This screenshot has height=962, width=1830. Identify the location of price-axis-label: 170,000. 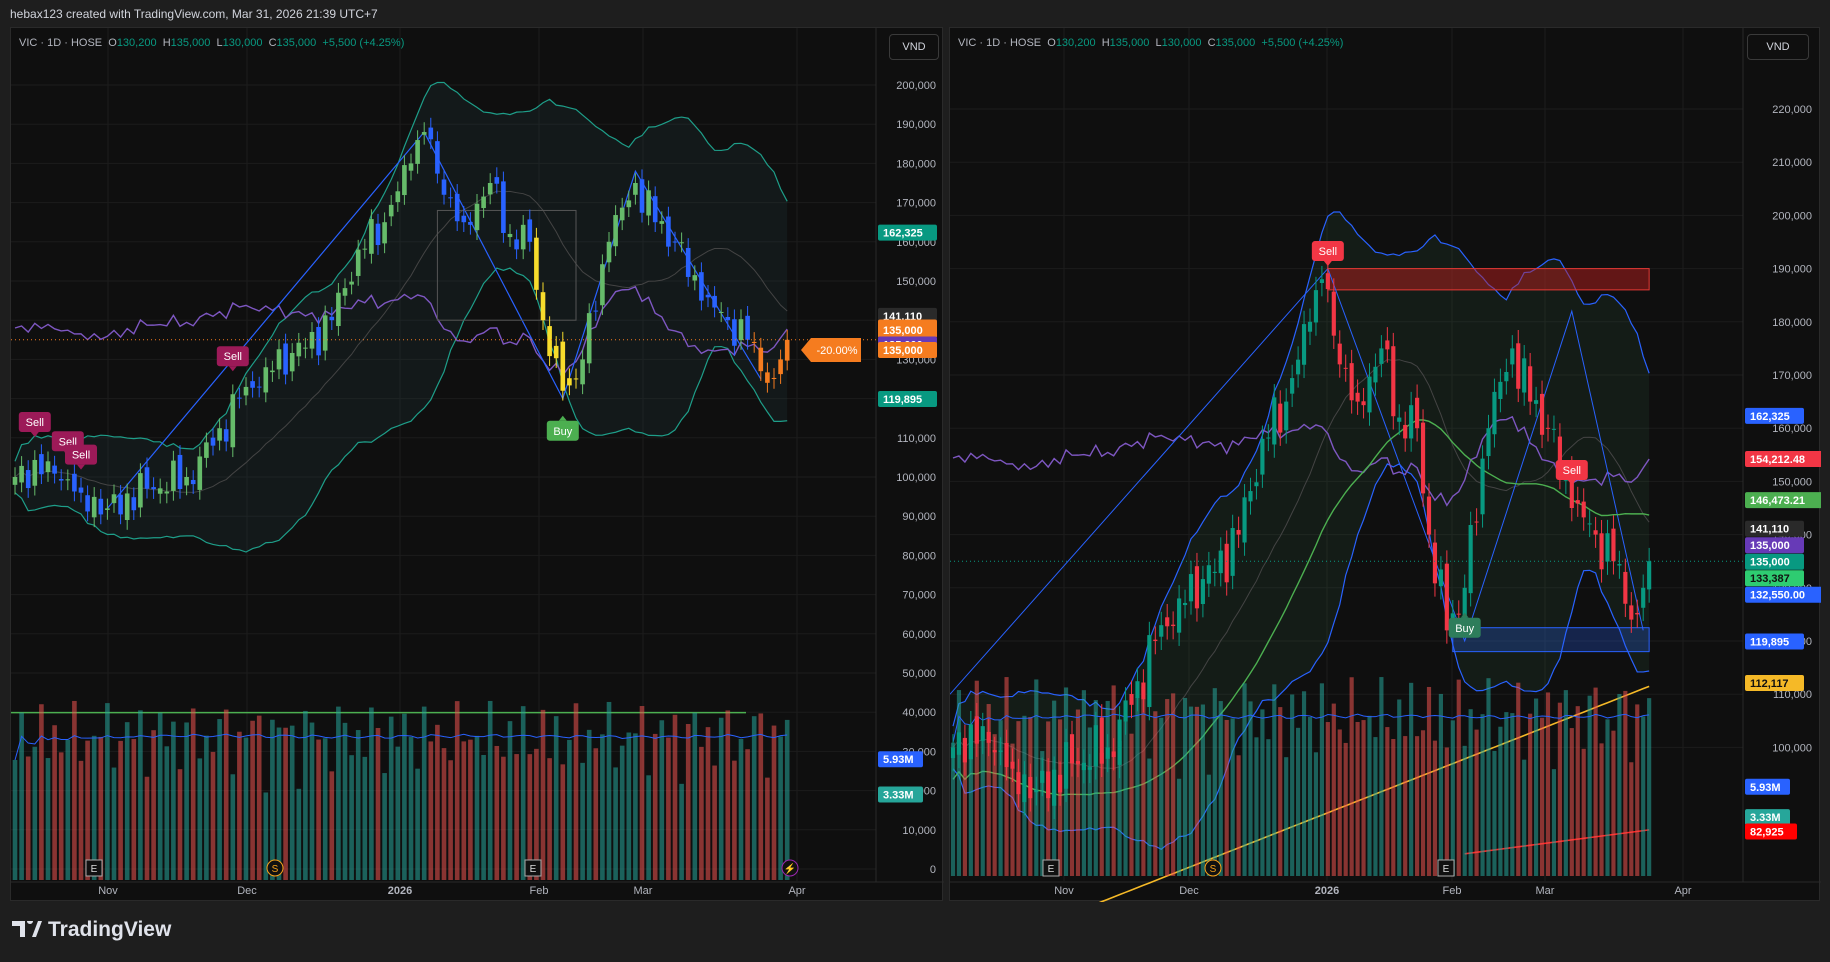
(1792, 376).